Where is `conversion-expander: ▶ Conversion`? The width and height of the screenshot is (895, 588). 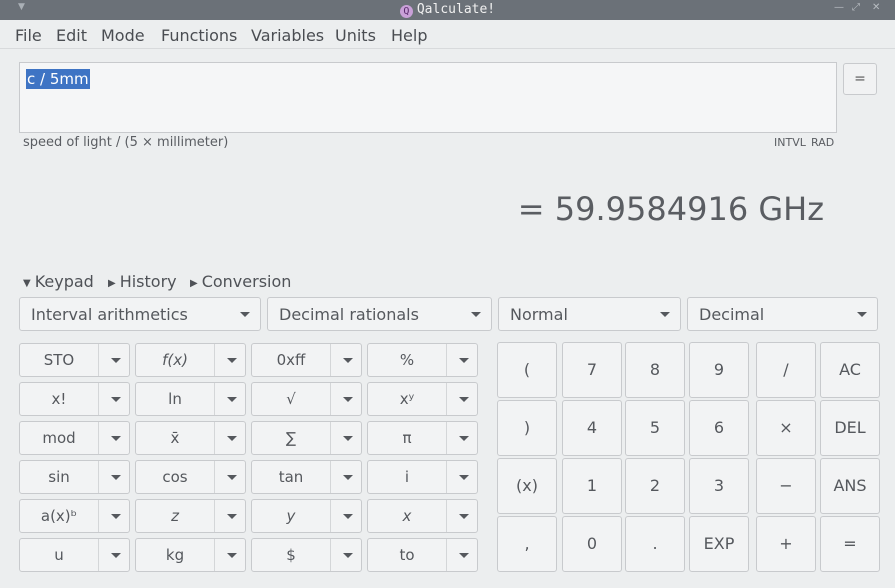 conversion-expander: ▶ Conversion is located at coordinates (240, 281).